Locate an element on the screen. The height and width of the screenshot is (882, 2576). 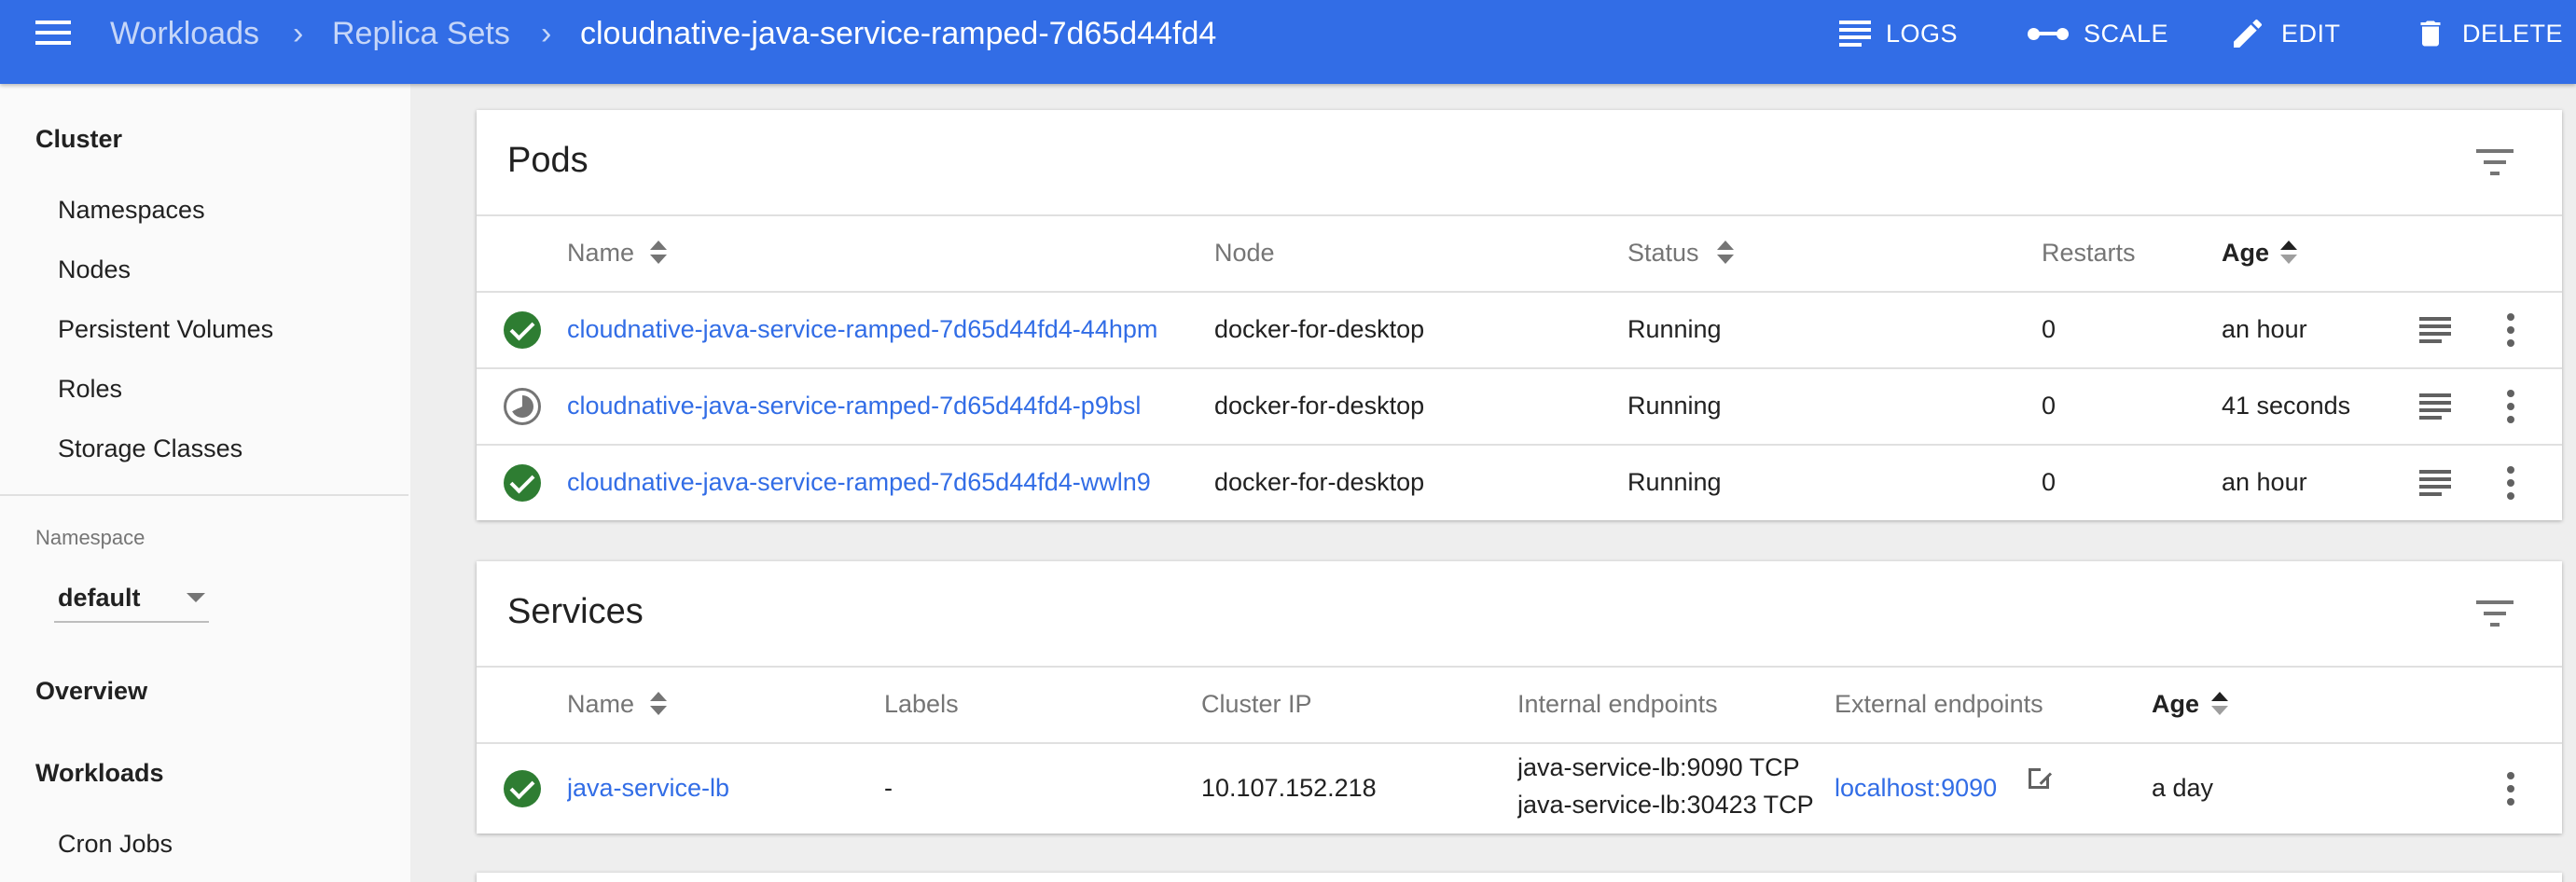
delete-icon is located at coordinates (2430, 34).